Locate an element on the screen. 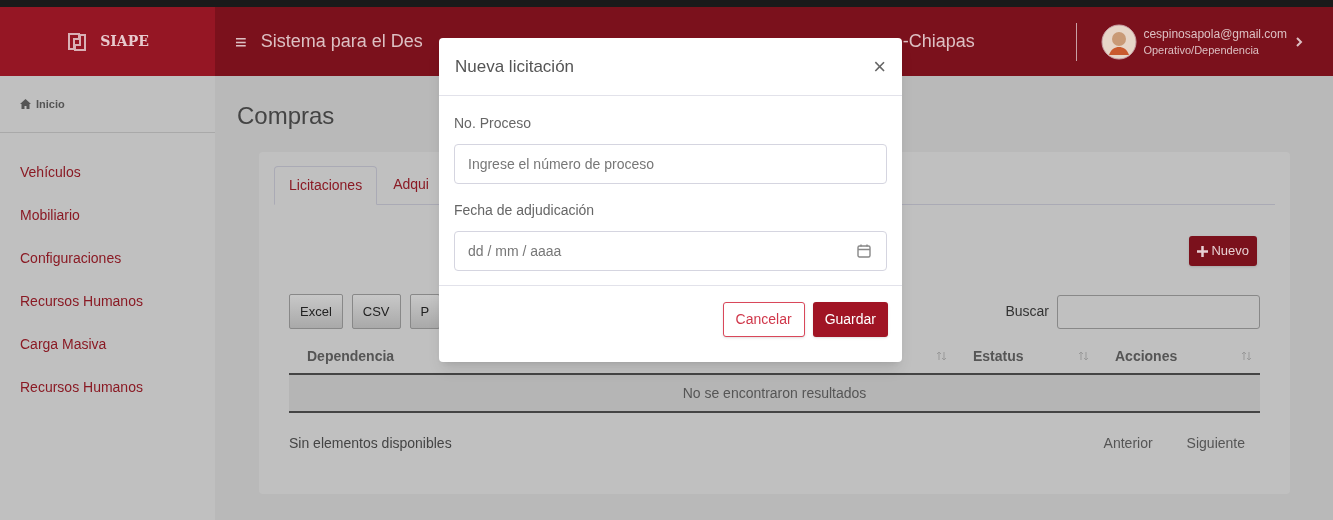 The height and width of the screenshot is (520, 1333). sidebar-item: Configuraciones is located at coordinates (71, 258).